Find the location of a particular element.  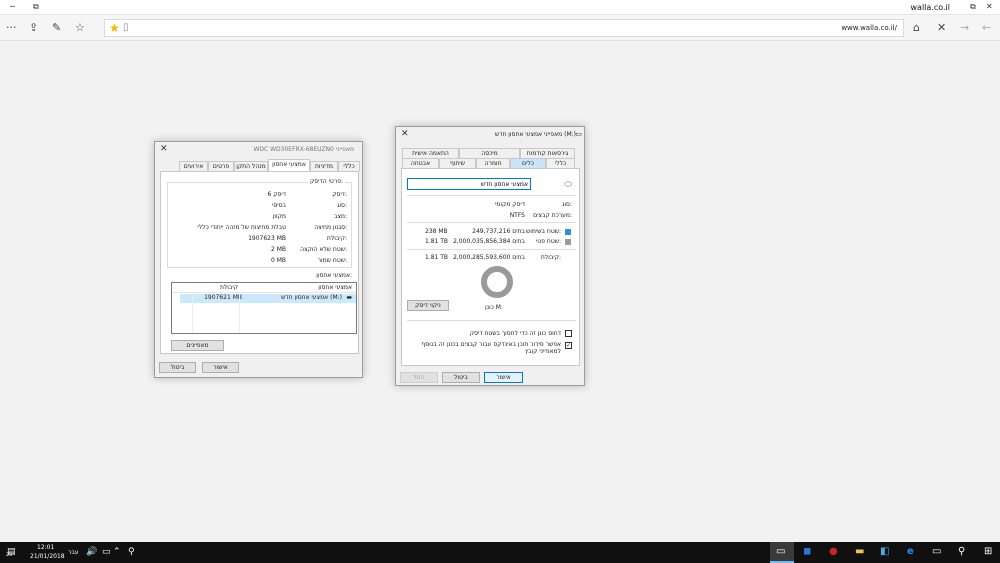

close-window-icon: ✕ is located at coordinates (989, 6).